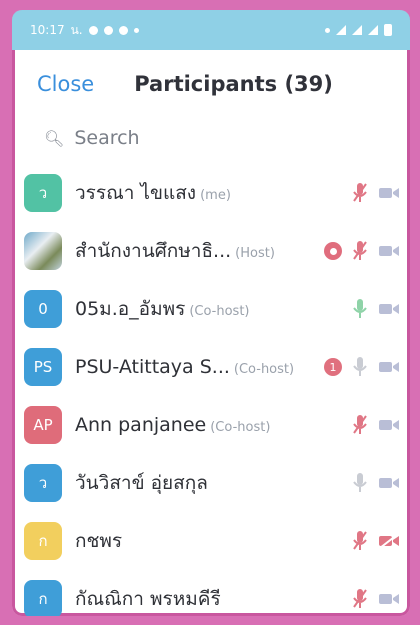 Image resolution: width=420 pixels, height=625 pixels. I want to click on participant-row: AP Ann panjanee (Co-host), so click(211, 425).